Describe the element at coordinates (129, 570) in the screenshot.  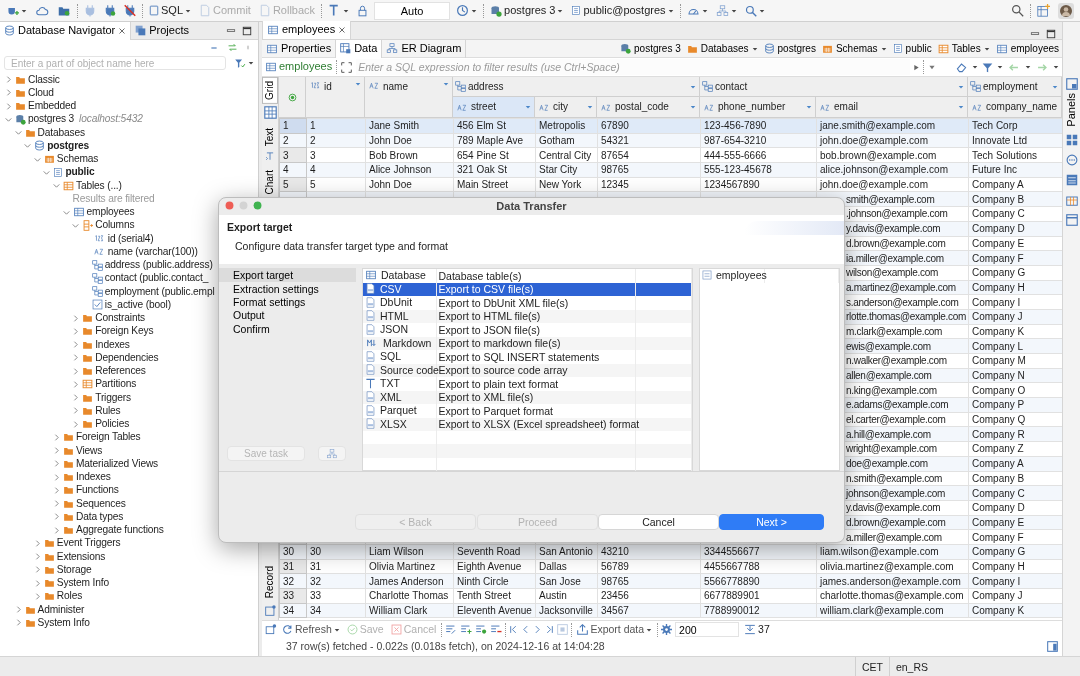
I see `tree-item: Storage` at that location.